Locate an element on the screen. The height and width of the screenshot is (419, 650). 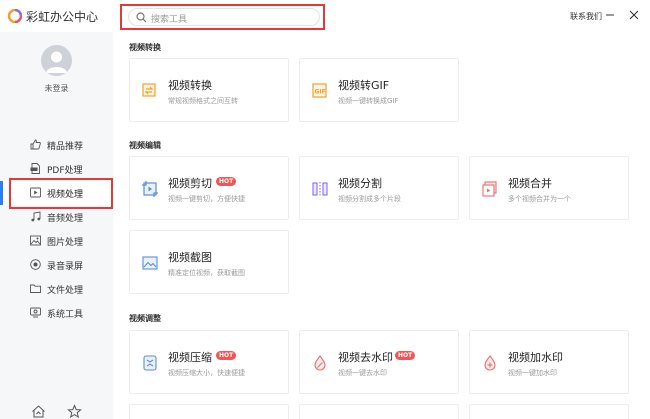
tool-card-remove-watermark: 视频去水印 HOT 视频一键去水印 is located at coordinates (379, 362).